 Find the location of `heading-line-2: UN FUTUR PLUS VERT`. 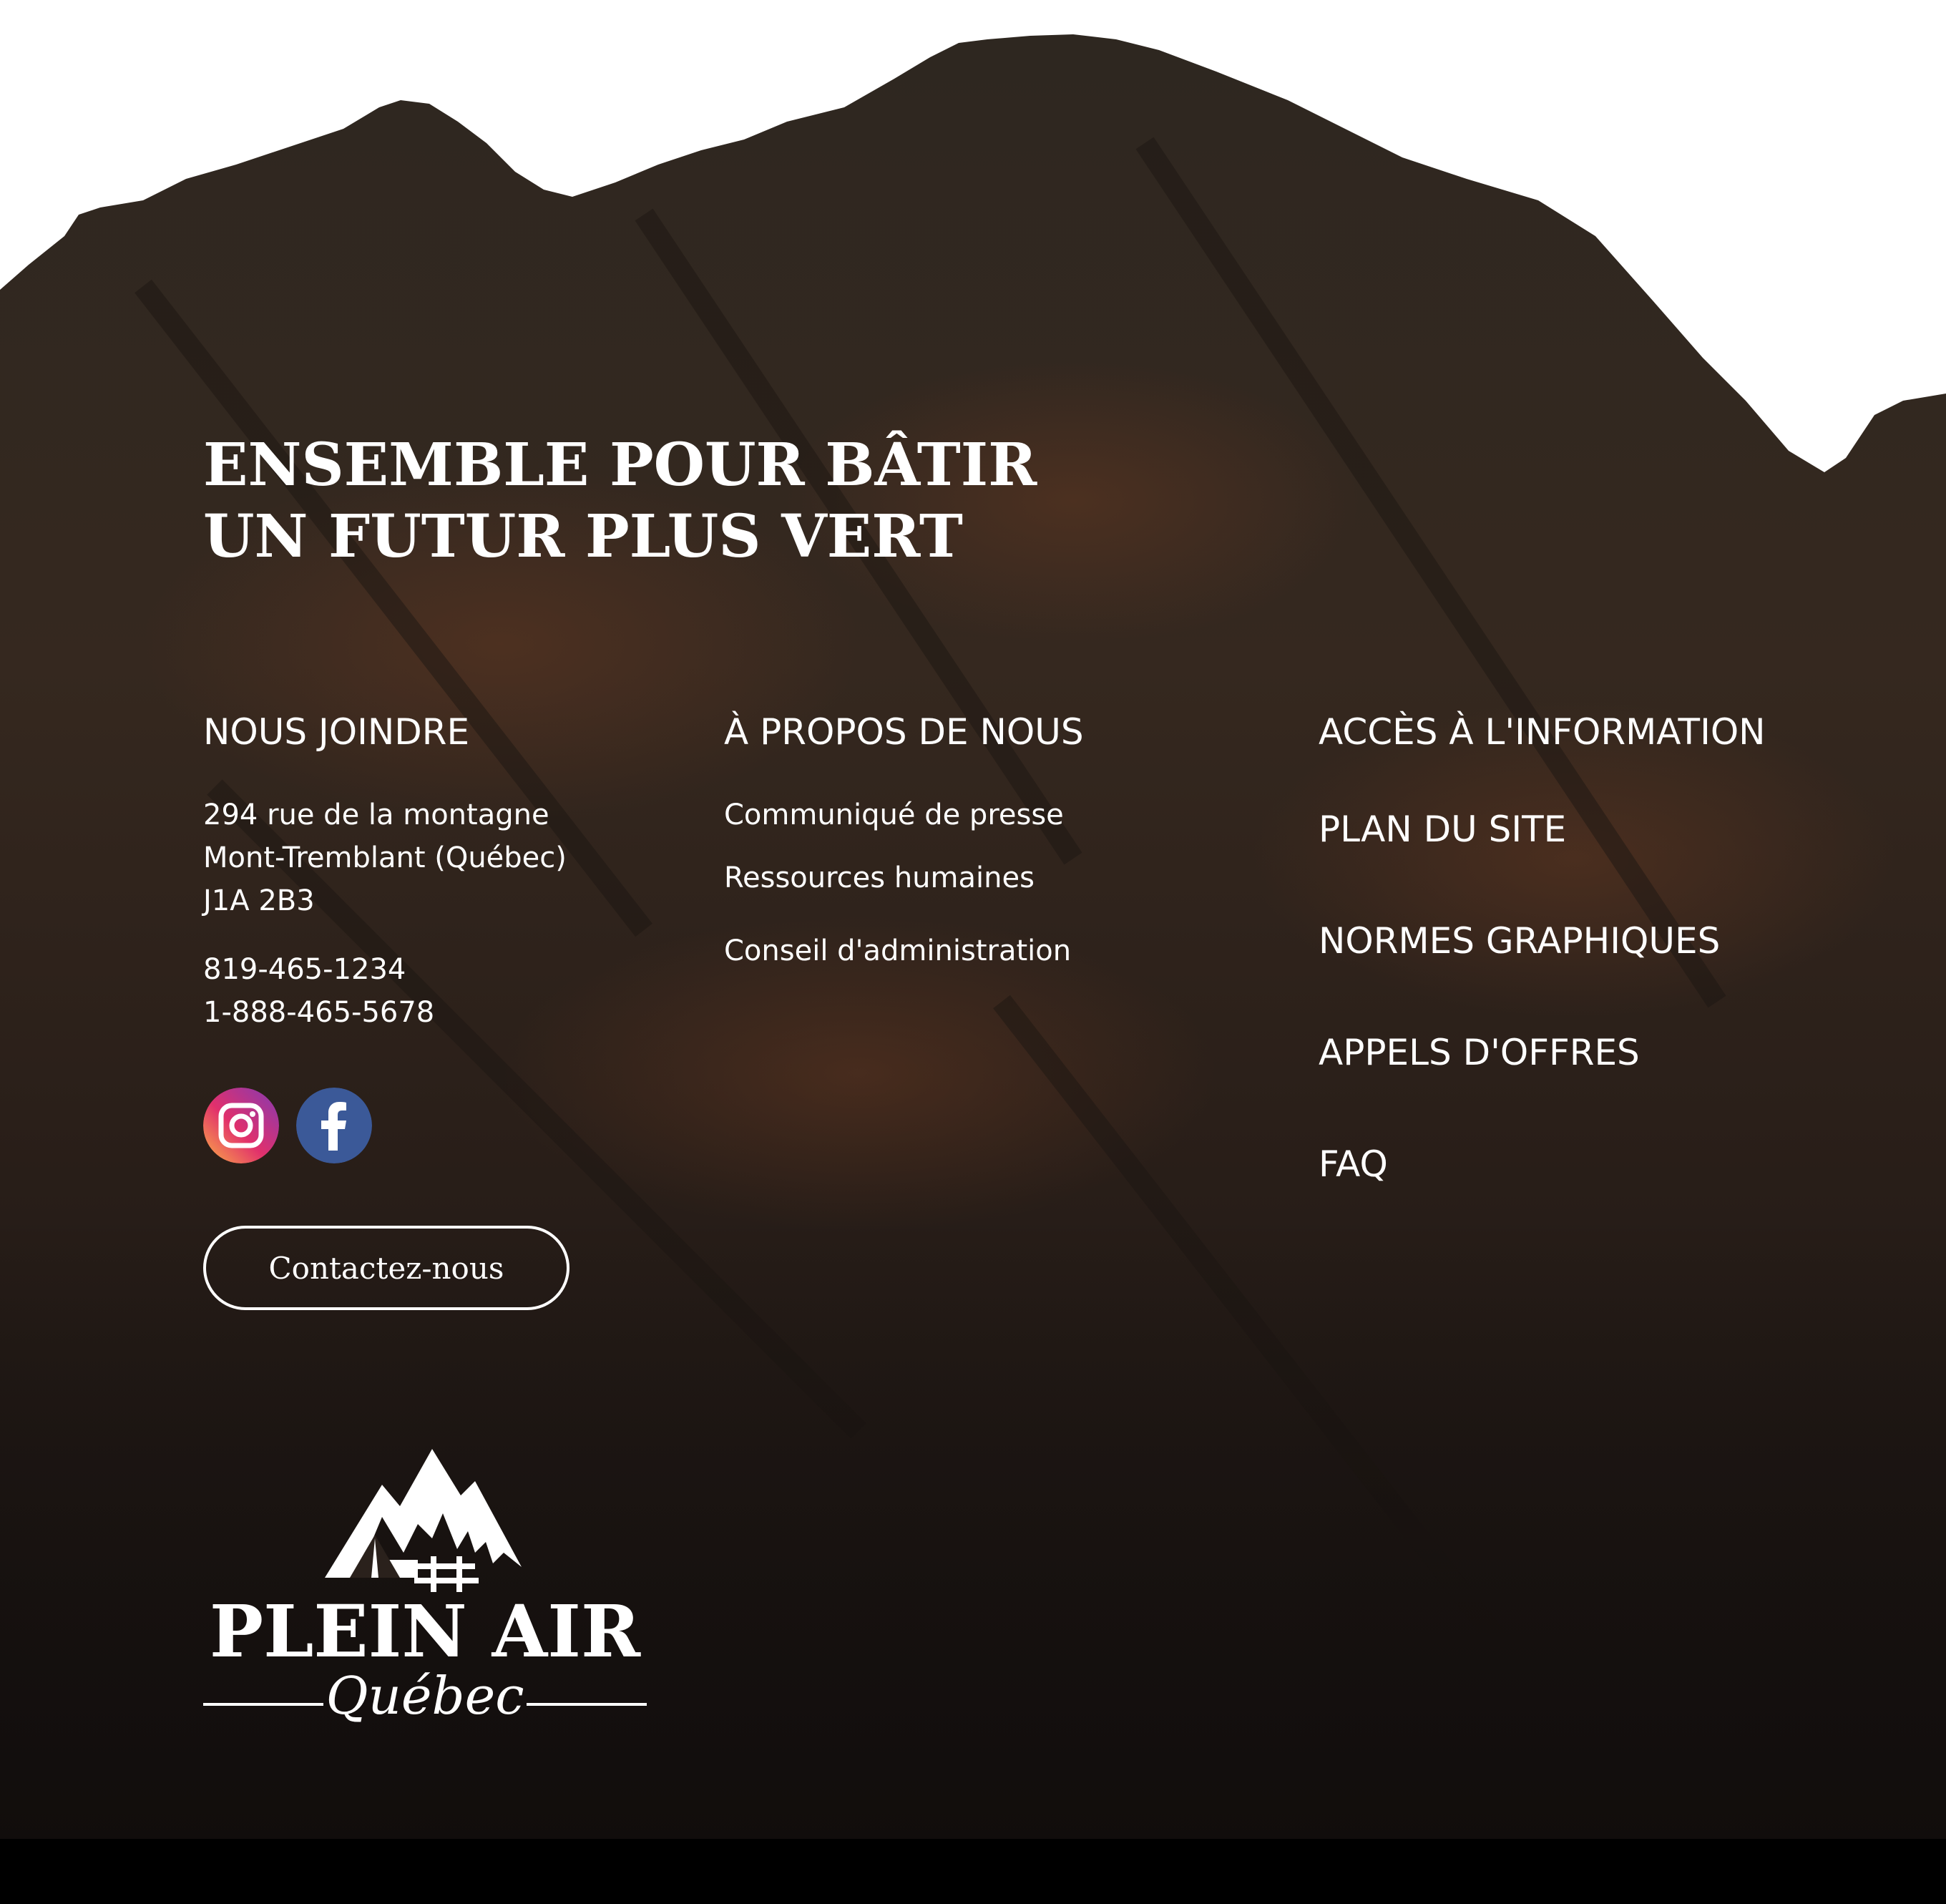

heading-line-2: UN FUTUR PLUS VERT is located at coordinates (583, 536).